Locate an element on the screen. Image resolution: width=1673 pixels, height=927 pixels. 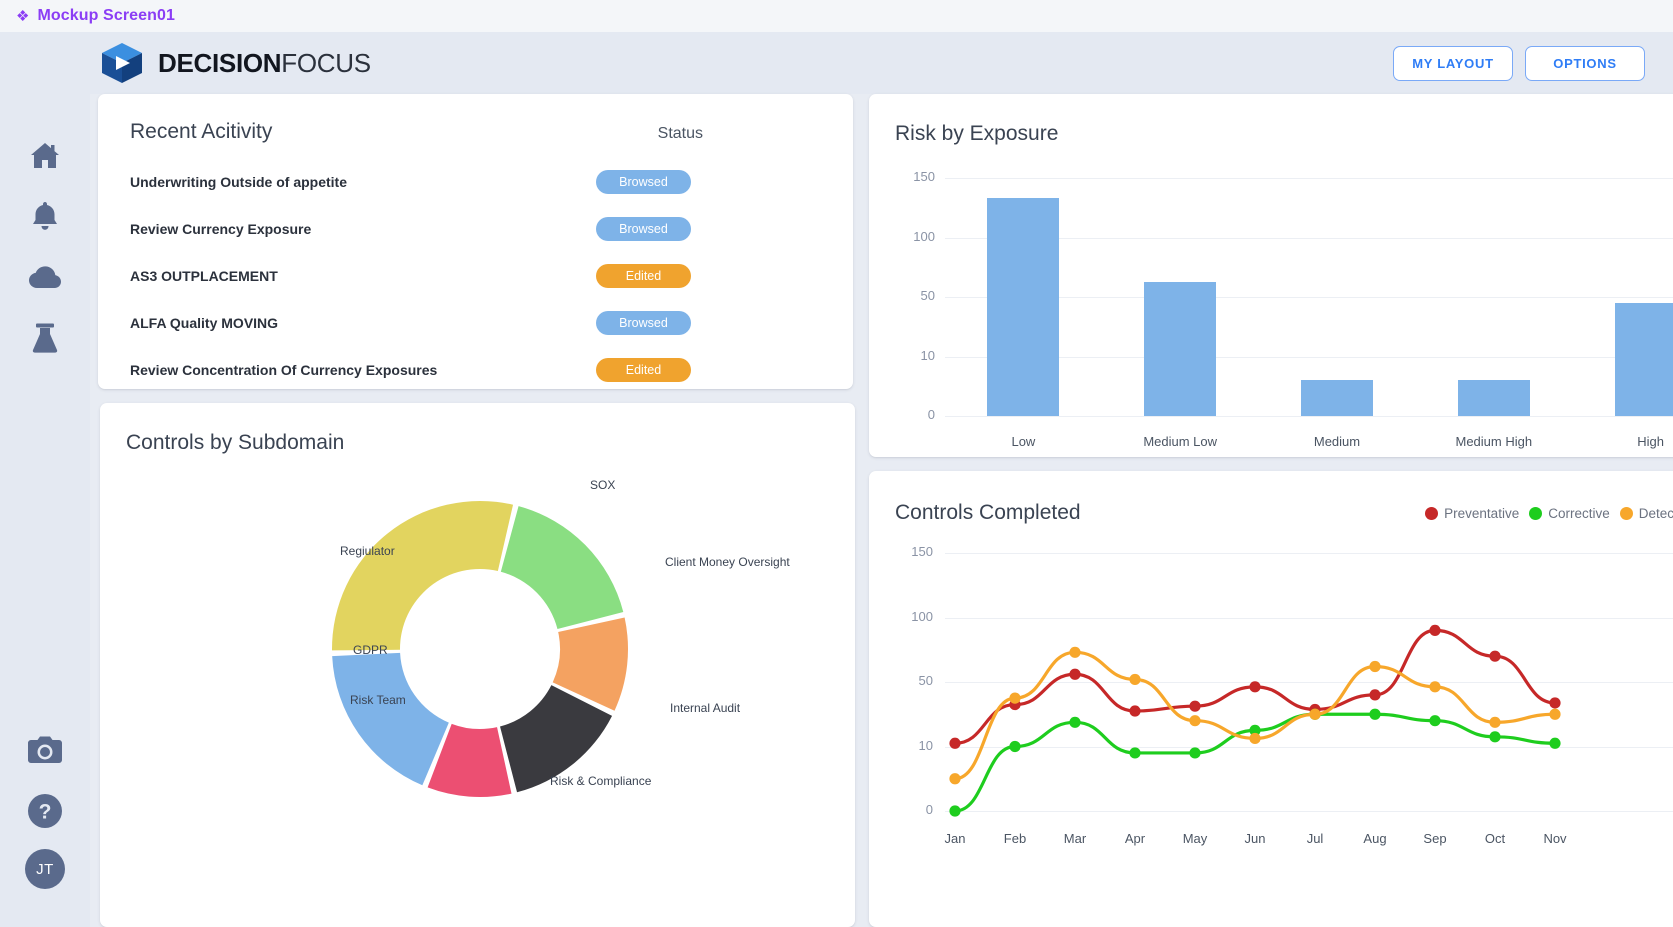
line-series is located at coordinates (1255, 715).